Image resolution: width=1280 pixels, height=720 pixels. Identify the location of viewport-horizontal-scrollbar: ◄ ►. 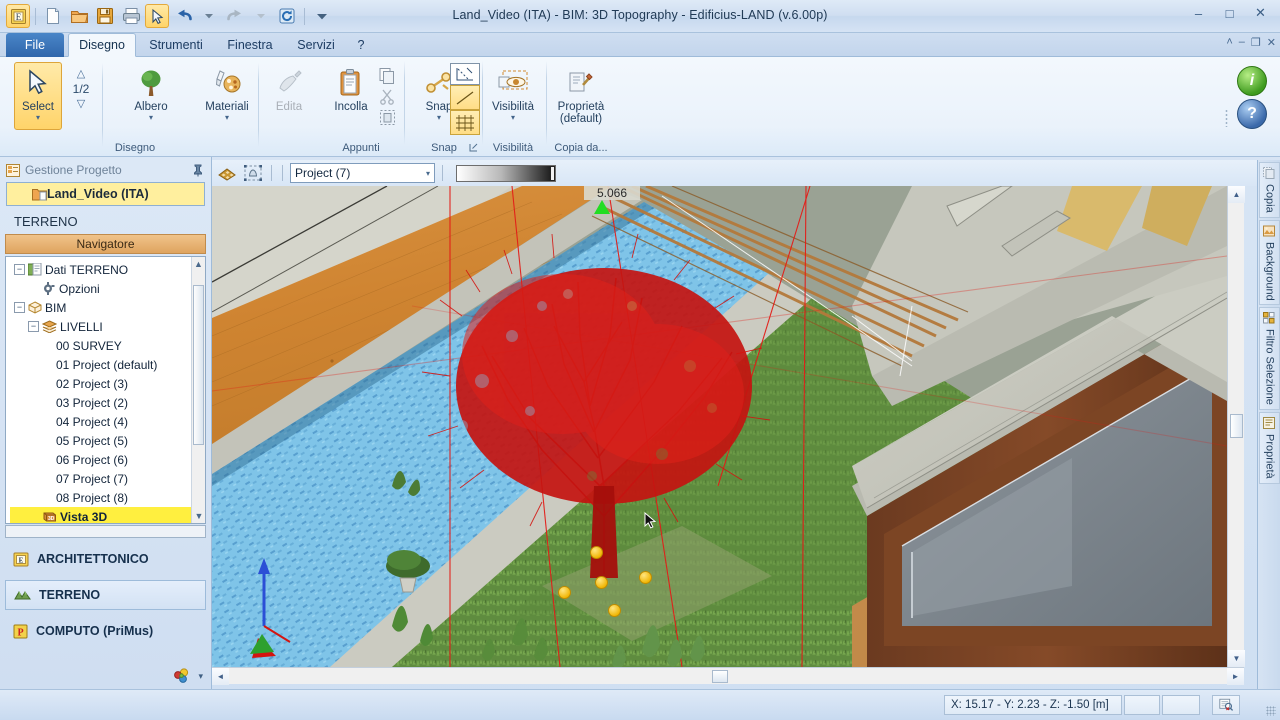
(728, 676).